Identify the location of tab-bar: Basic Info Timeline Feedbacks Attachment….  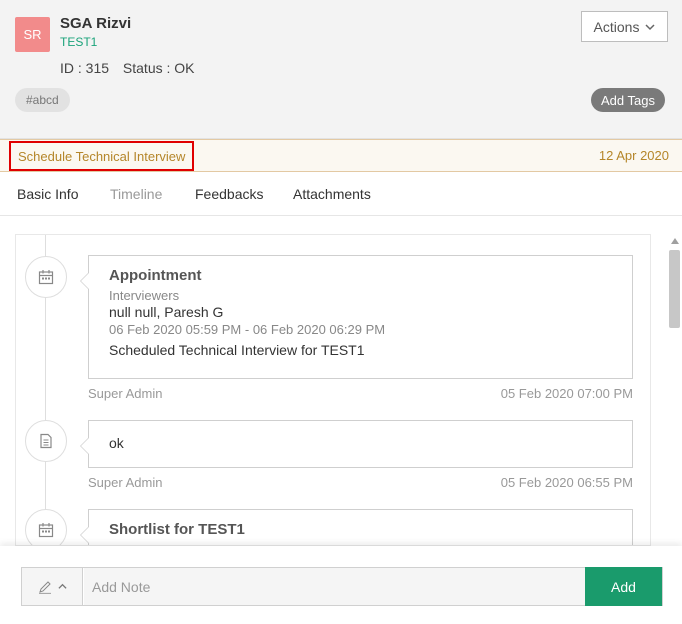
(341, 194).